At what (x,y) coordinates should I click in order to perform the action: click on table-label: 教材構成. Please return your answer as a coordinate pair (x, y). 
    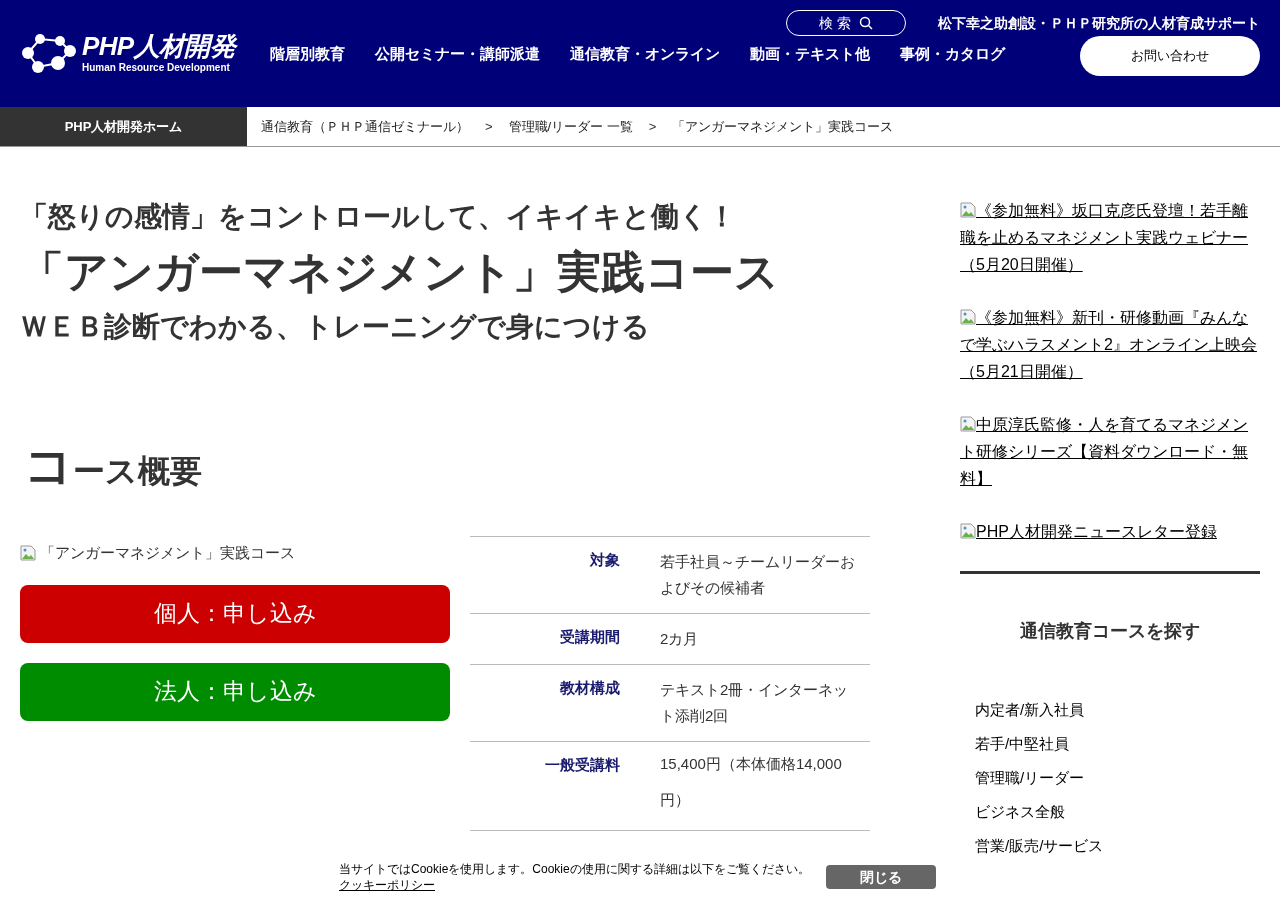
    Looking at the image, I should click on (589, 688).